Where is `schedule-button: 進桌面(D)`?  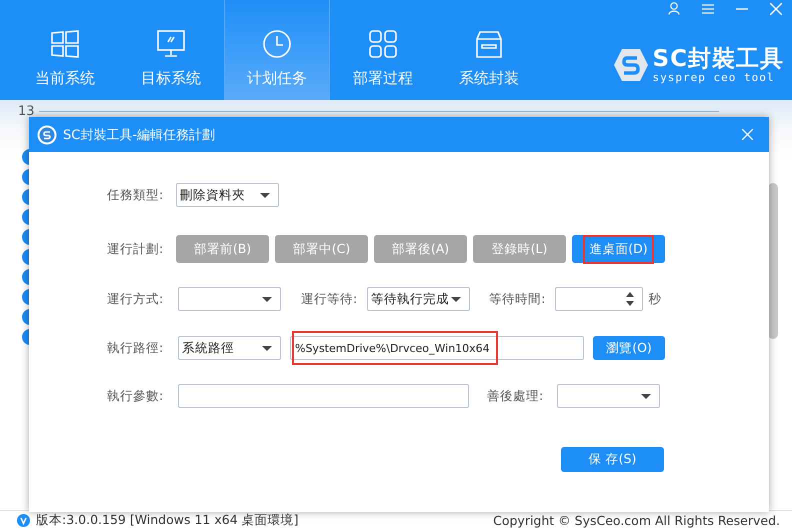
schedule-button: 進桌面(D) is located at coordinates (618, 249).